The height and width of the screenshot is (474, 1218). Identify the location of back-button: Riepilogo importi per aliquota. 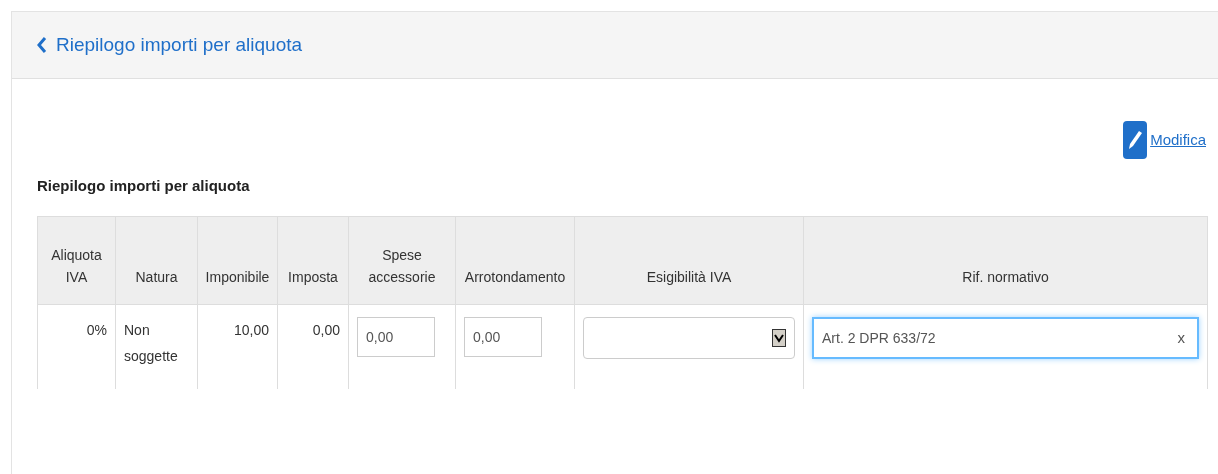
(170, 45).